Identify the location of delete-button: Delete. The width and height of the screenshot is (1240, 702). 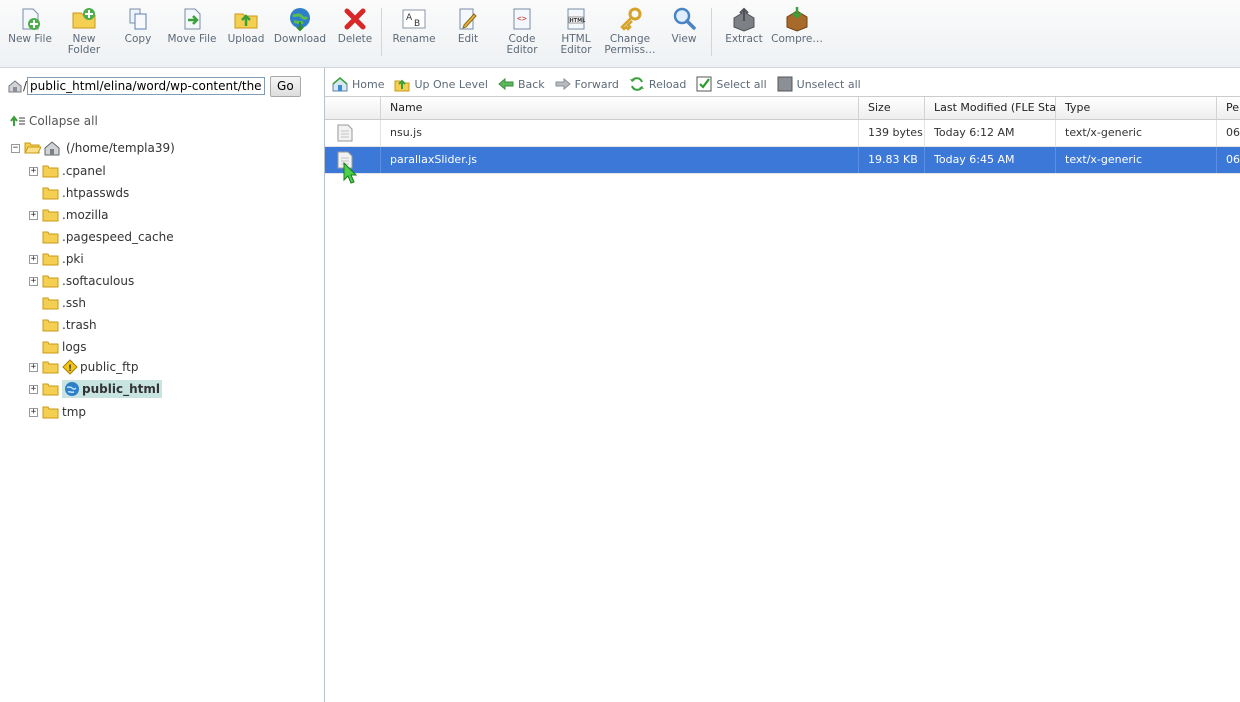
(355, 35).